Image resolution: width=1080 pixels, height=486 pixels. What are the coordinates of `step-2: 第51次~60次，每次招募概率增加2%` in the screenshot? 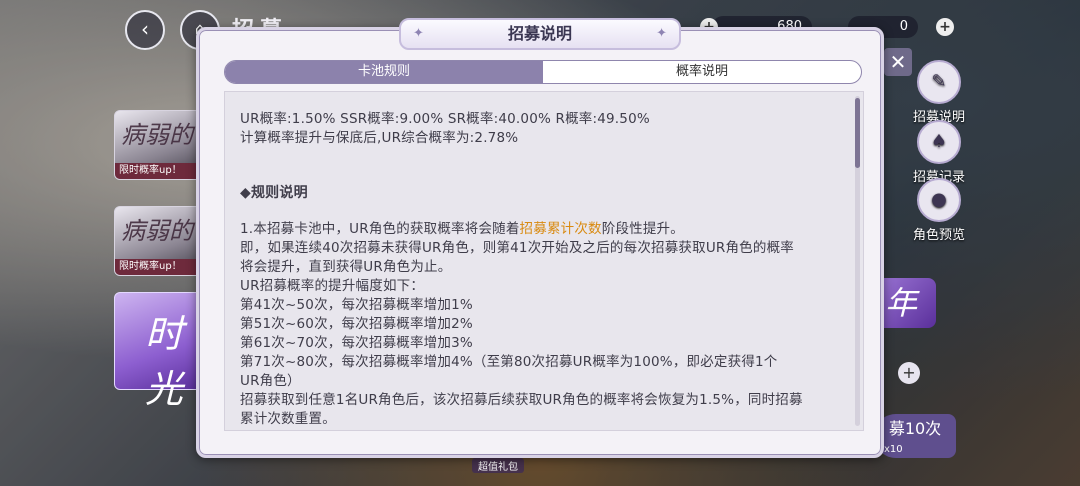 It's located at (356, 324).